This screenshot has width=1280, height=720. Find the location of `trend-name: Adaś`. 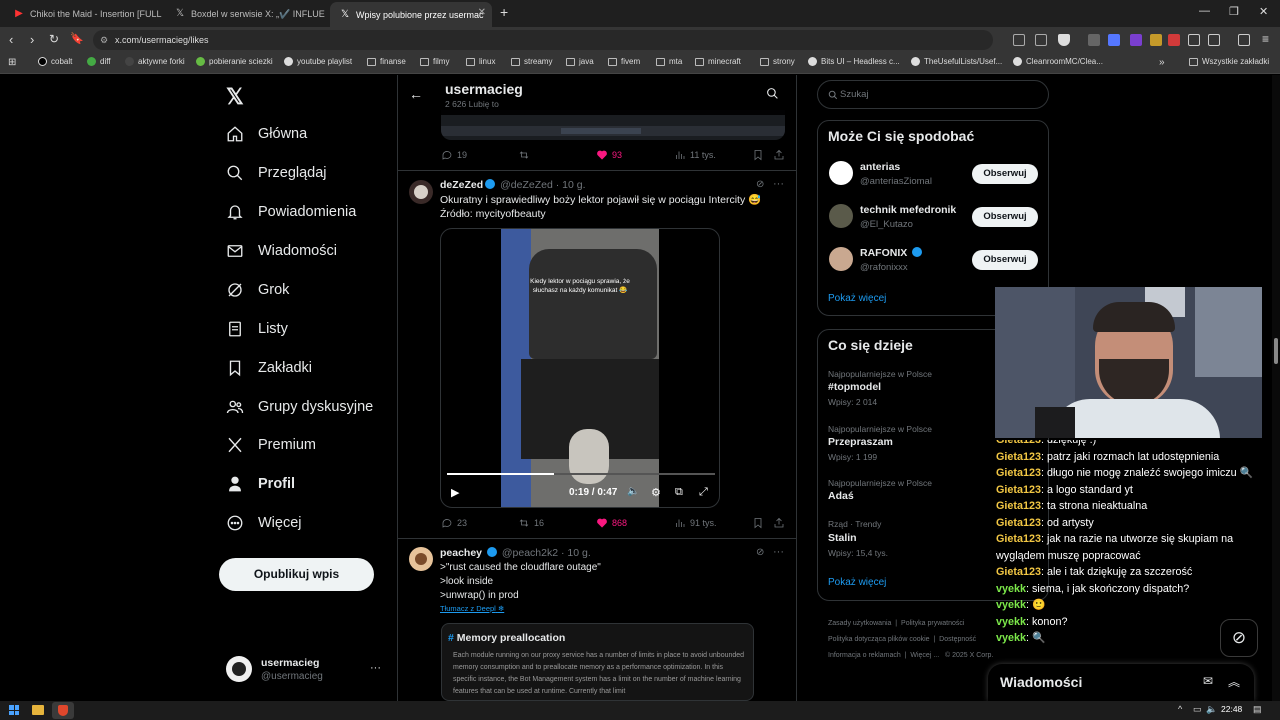

trend-name: Adaś is located at coordinates (841, 496).